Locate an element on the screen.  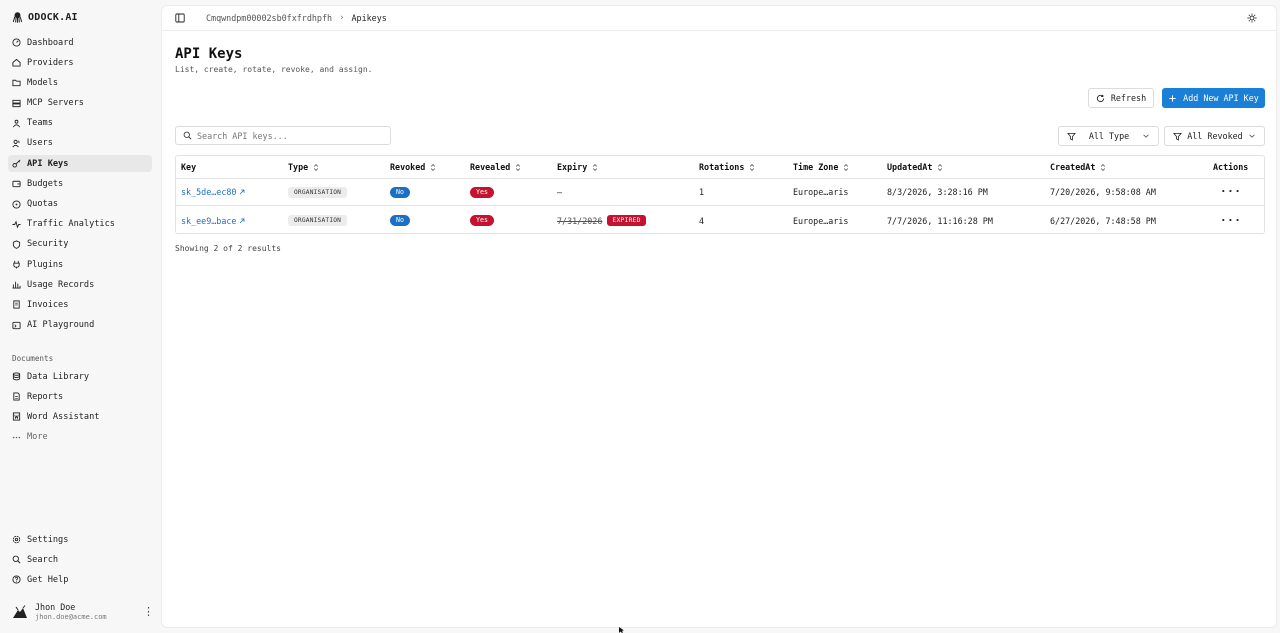
type-filter-value: All Type is located at coordinates (1109, 136).